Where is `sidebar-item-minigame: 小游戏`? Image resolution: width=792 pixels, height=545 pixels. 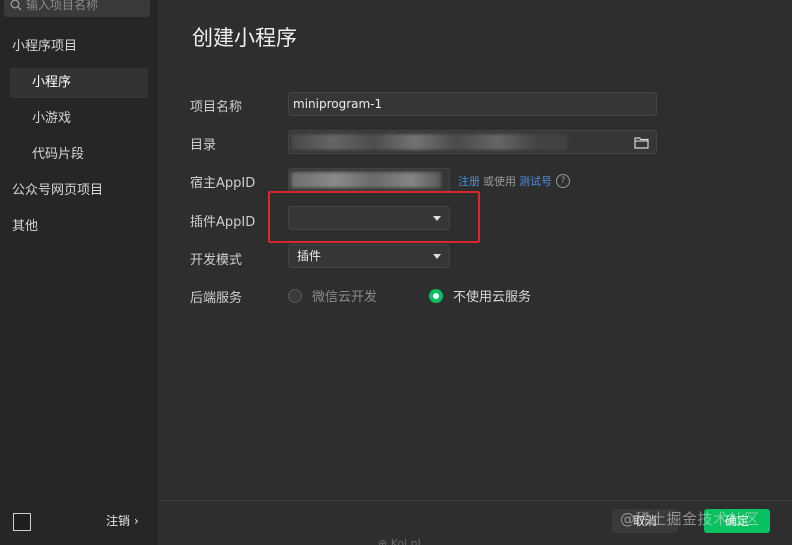 sidebar-item-minigame: 小游戏 is located at coordinates (79, 119).